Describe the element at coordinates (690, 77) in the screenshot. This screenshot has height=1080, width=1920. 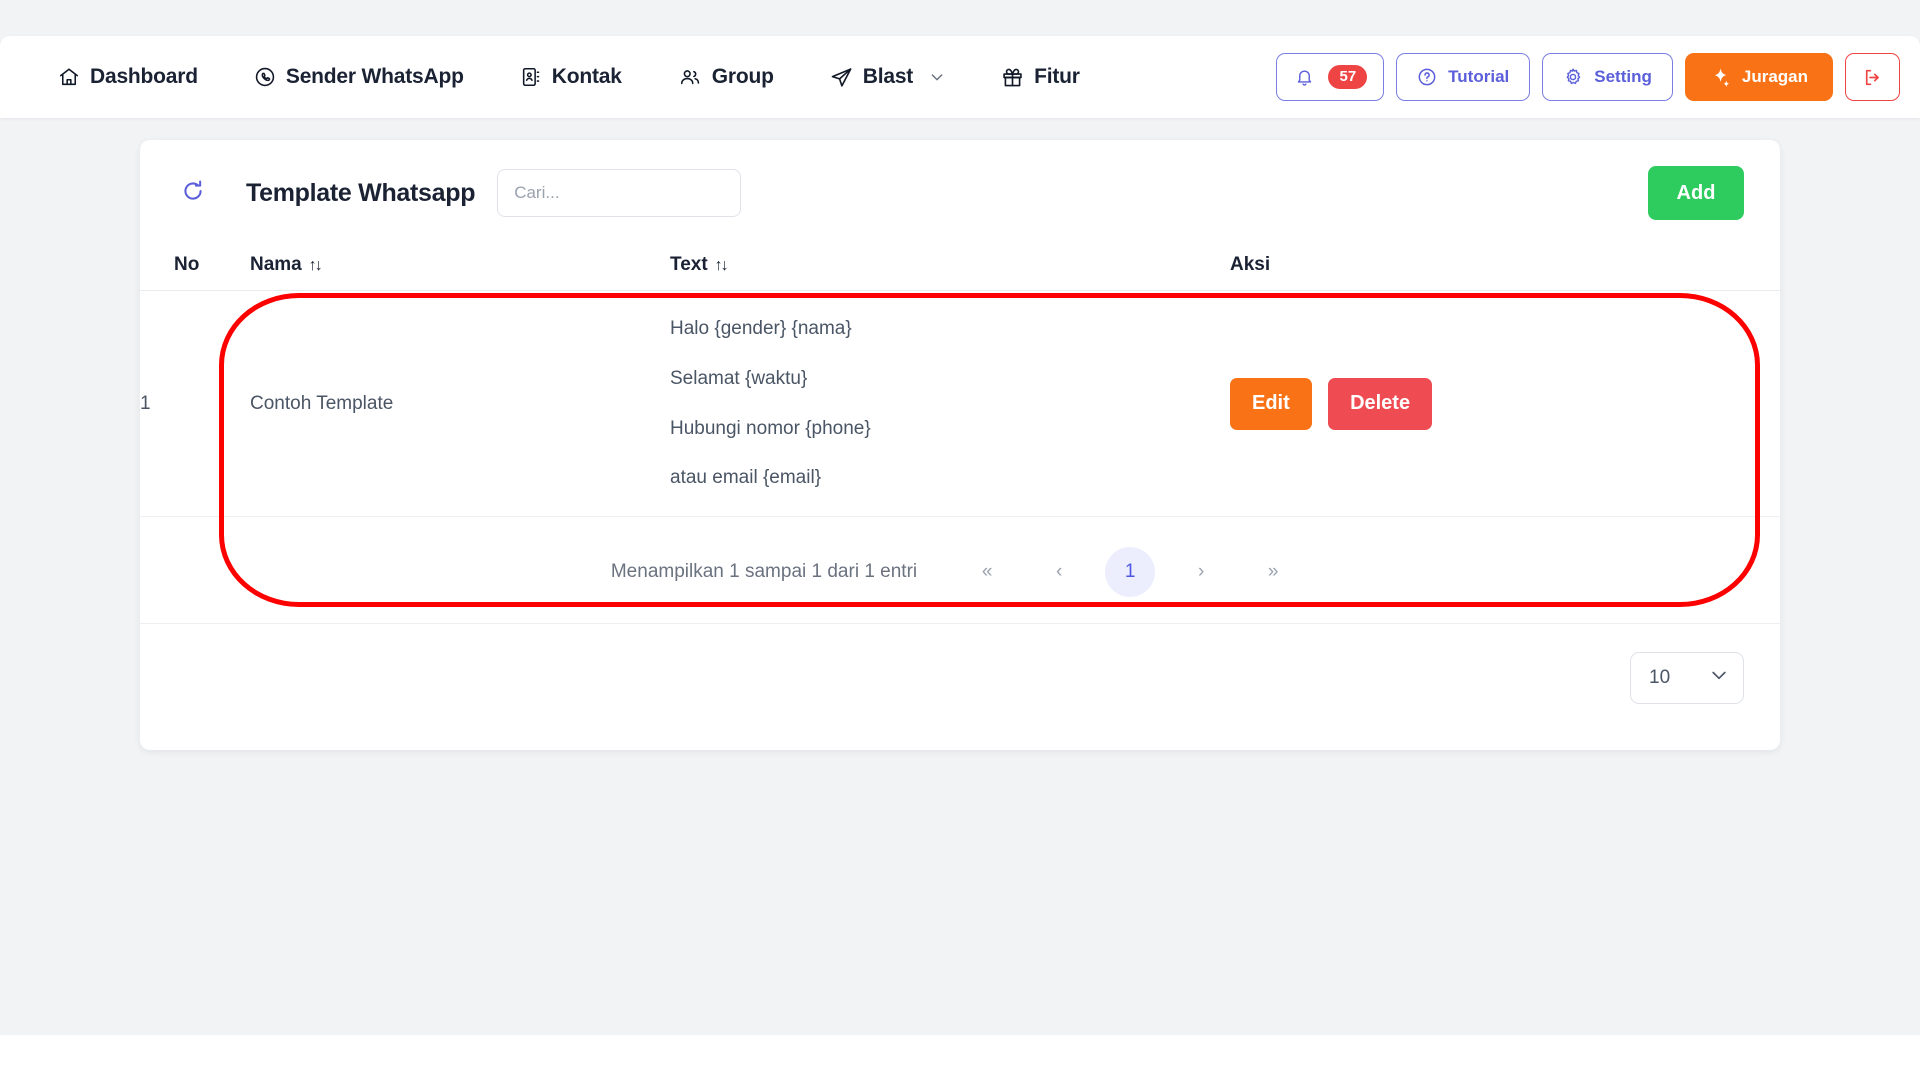
I see `people-icon` at that location.